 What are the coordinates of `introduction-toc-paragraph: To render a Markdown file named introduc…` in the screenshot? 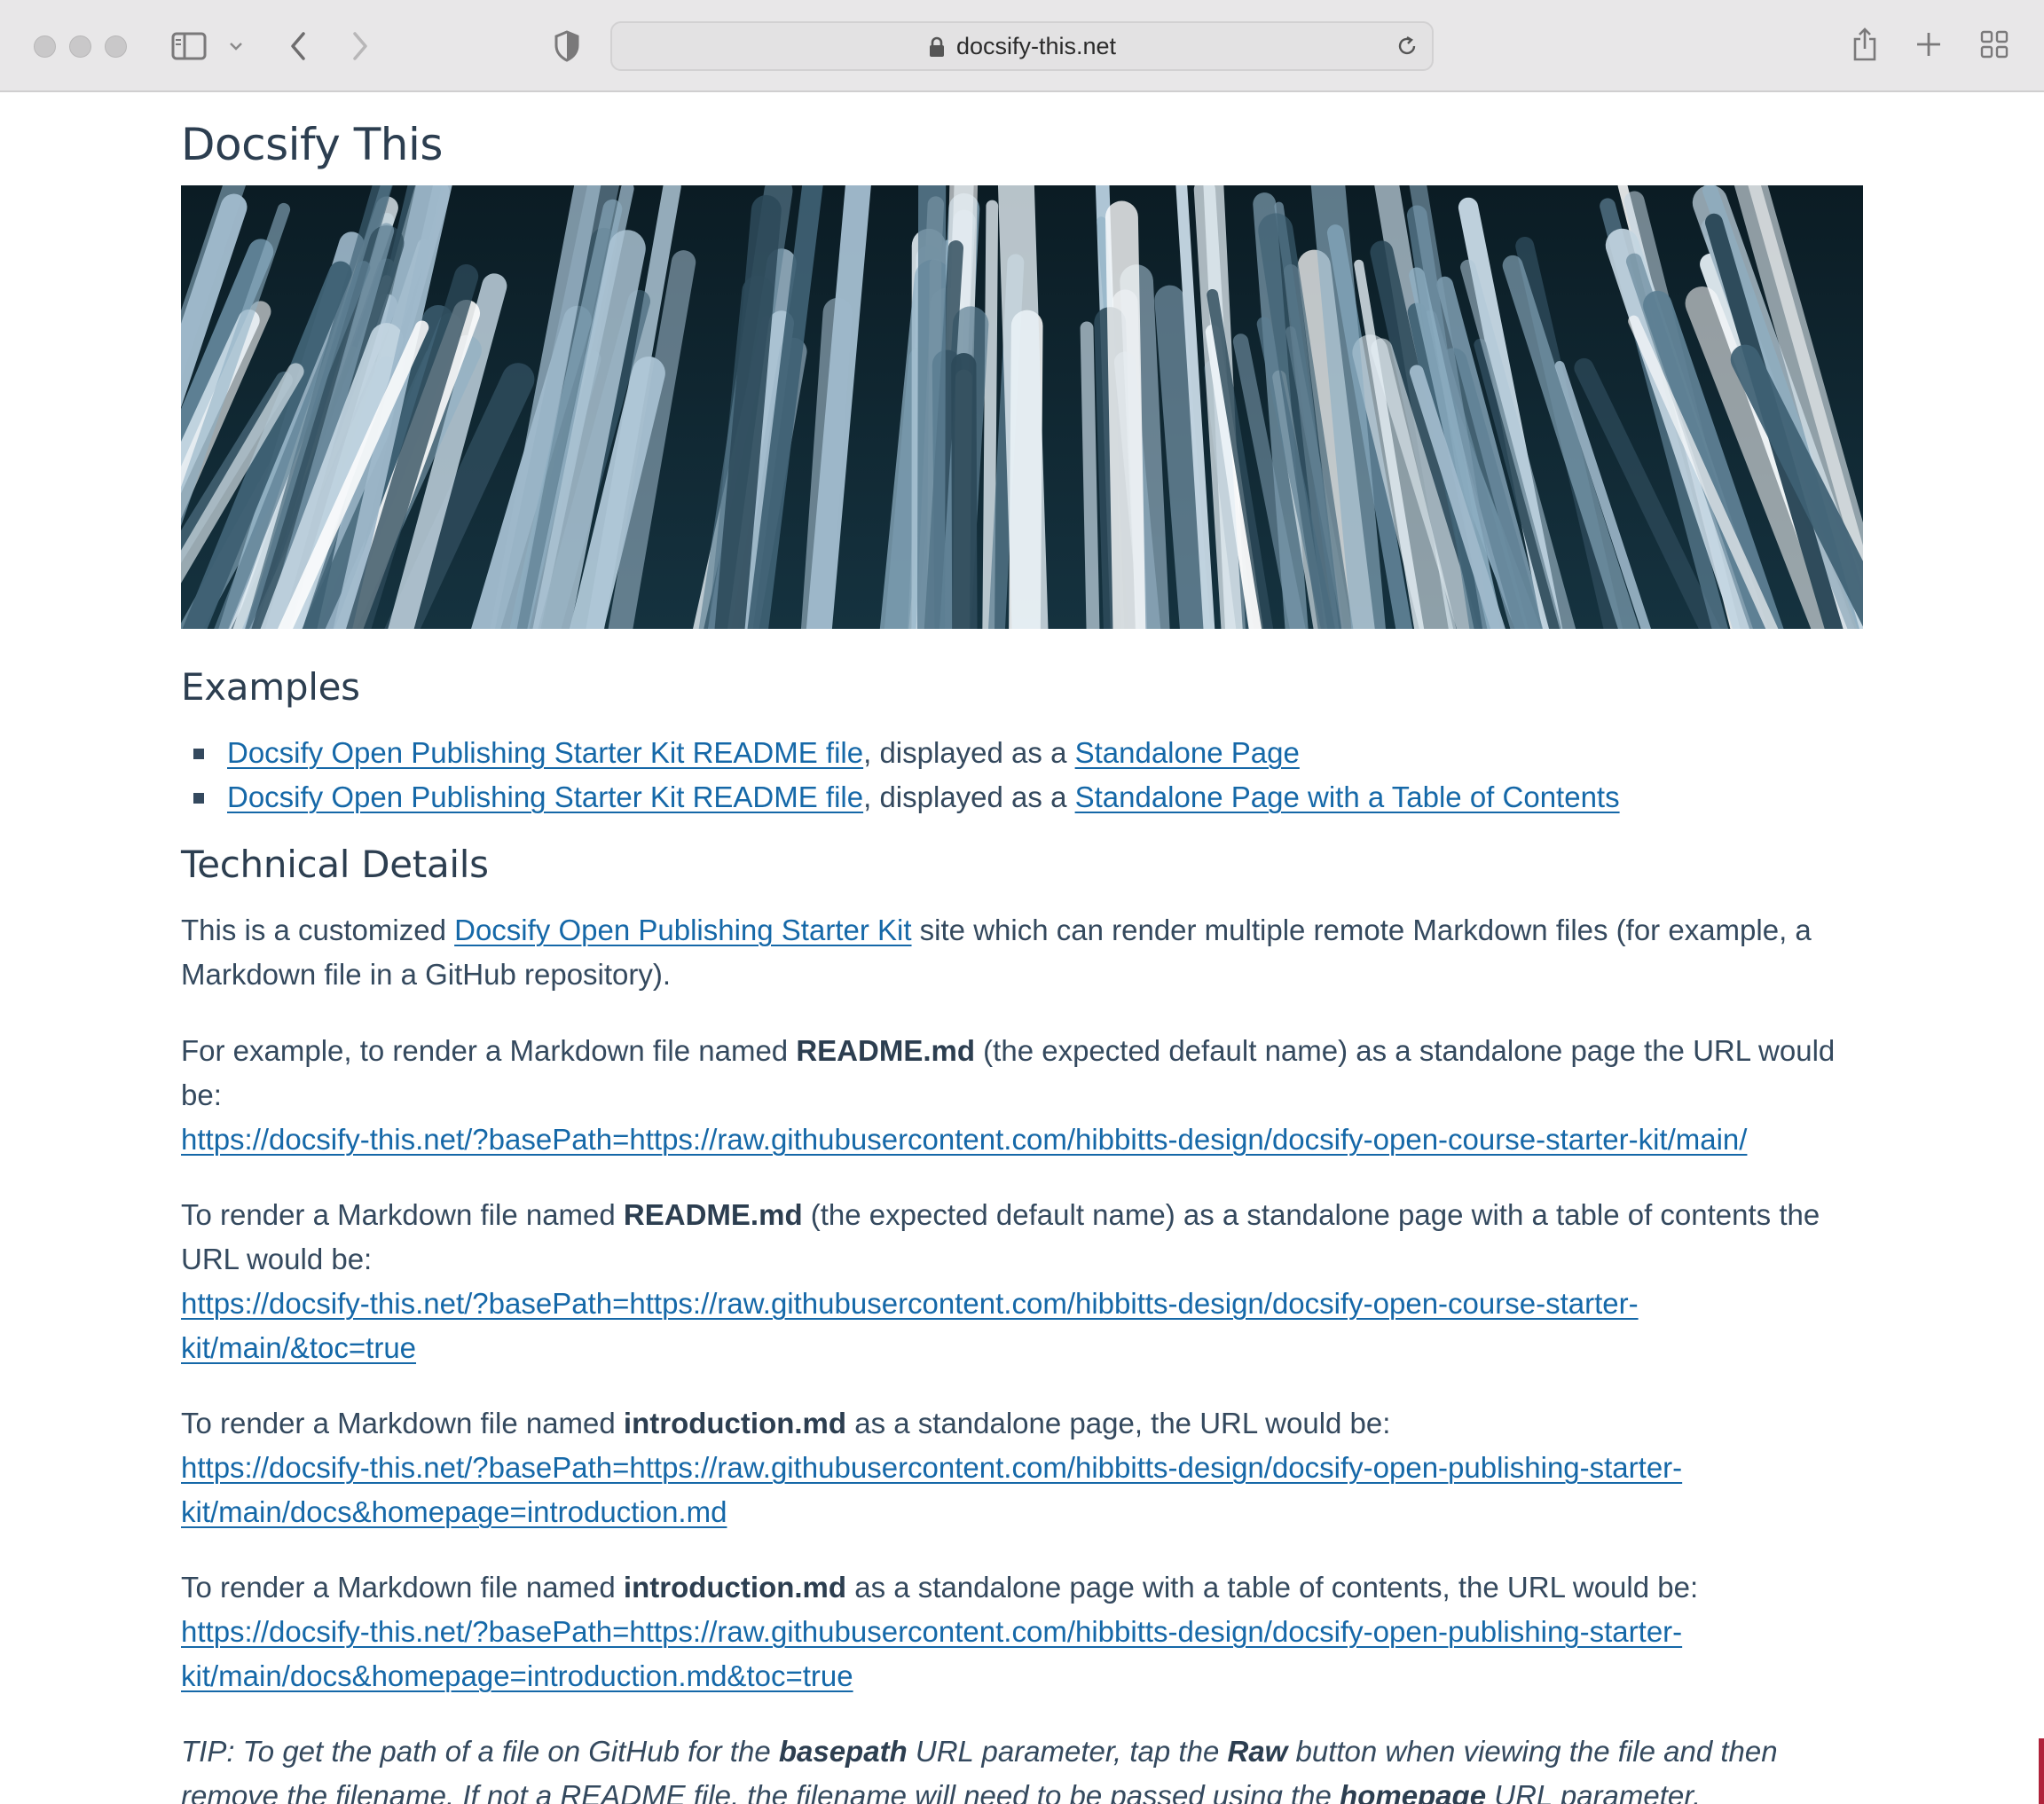 It's located at (940, 1631).